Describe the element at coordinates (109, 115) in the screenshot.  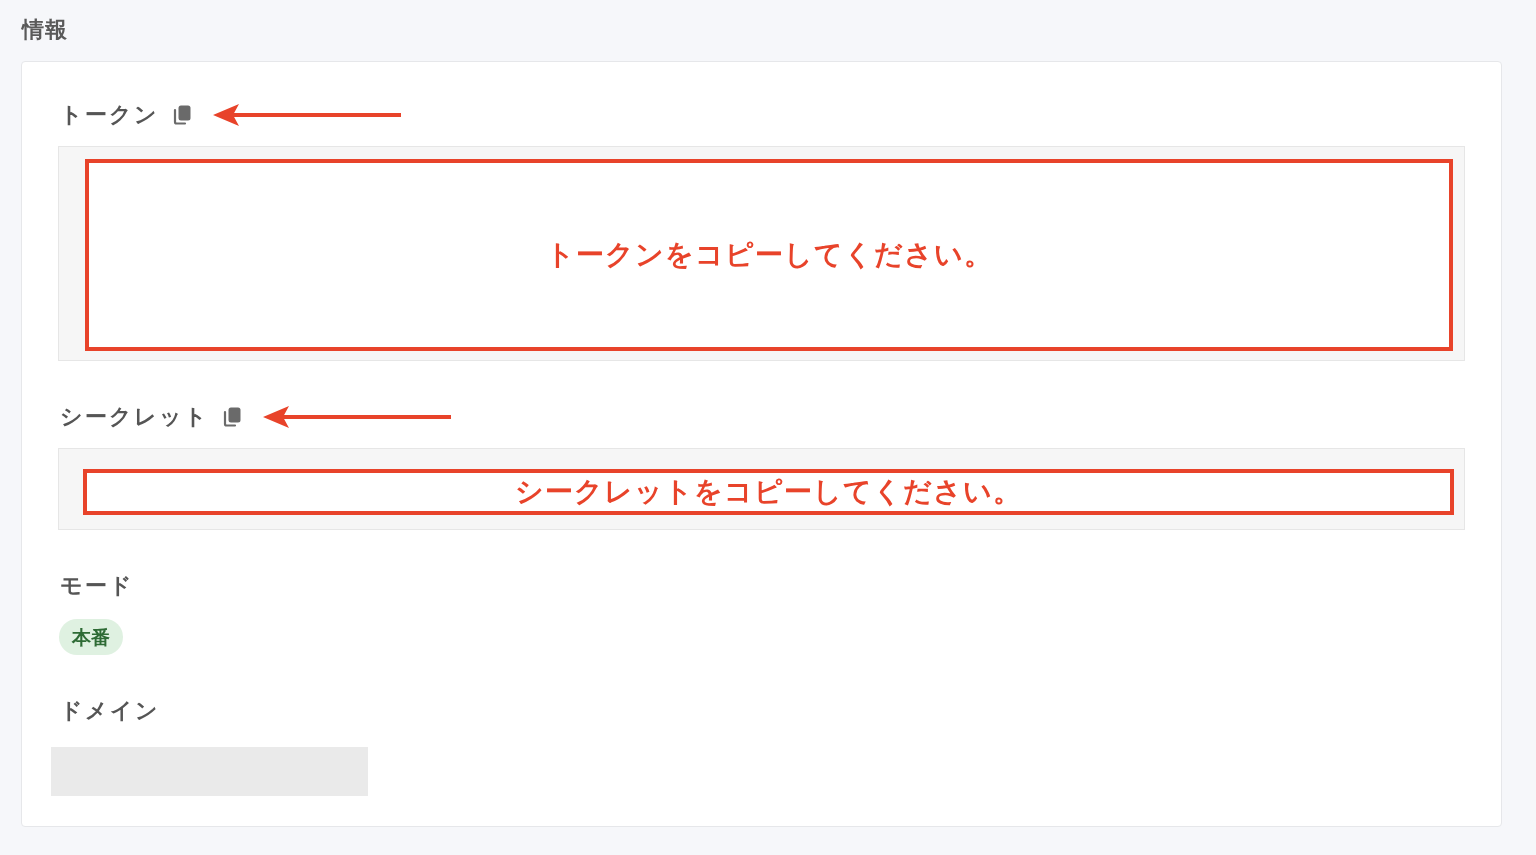
I see `field-label: トークン` at that location.